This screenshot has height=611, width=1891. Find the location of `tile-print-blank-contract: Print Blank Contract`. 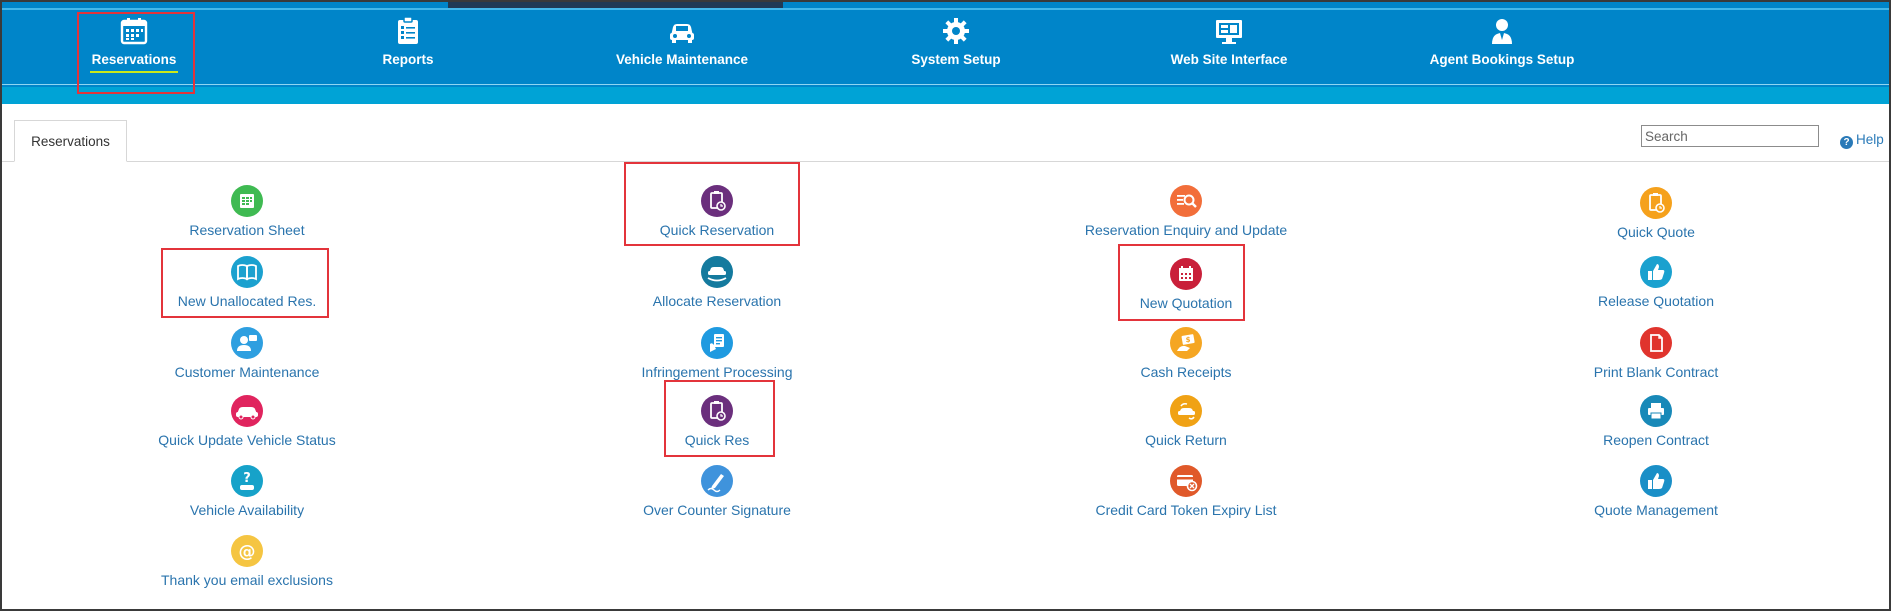

tile-print-blank-contract: Print Blank Contract is located at coordinates (1656, 353).